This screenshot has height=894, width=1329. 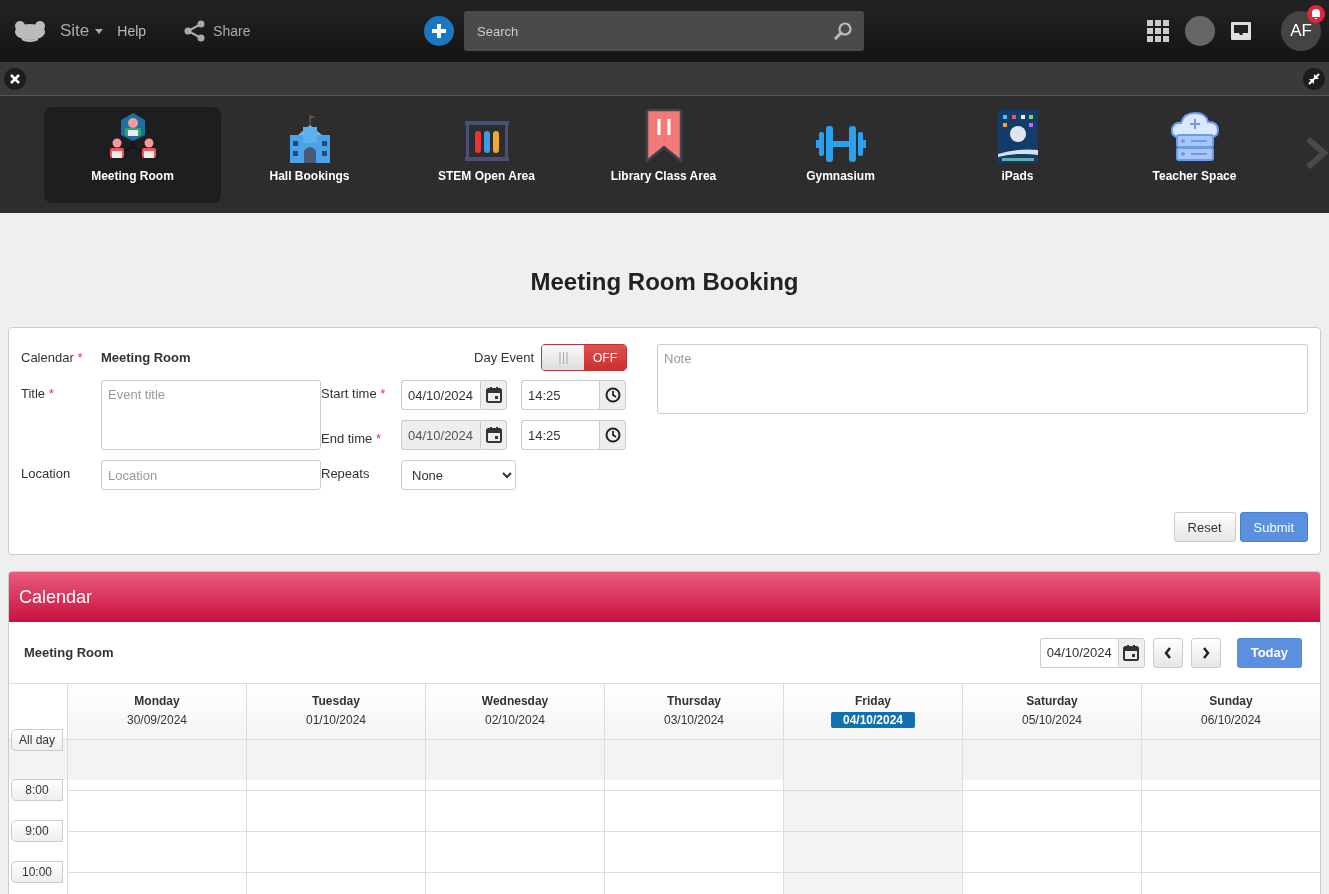 What do you see at coordinates (195, 31) in the screenshot?
I see `share-icon` at bounding box center [195, 31].